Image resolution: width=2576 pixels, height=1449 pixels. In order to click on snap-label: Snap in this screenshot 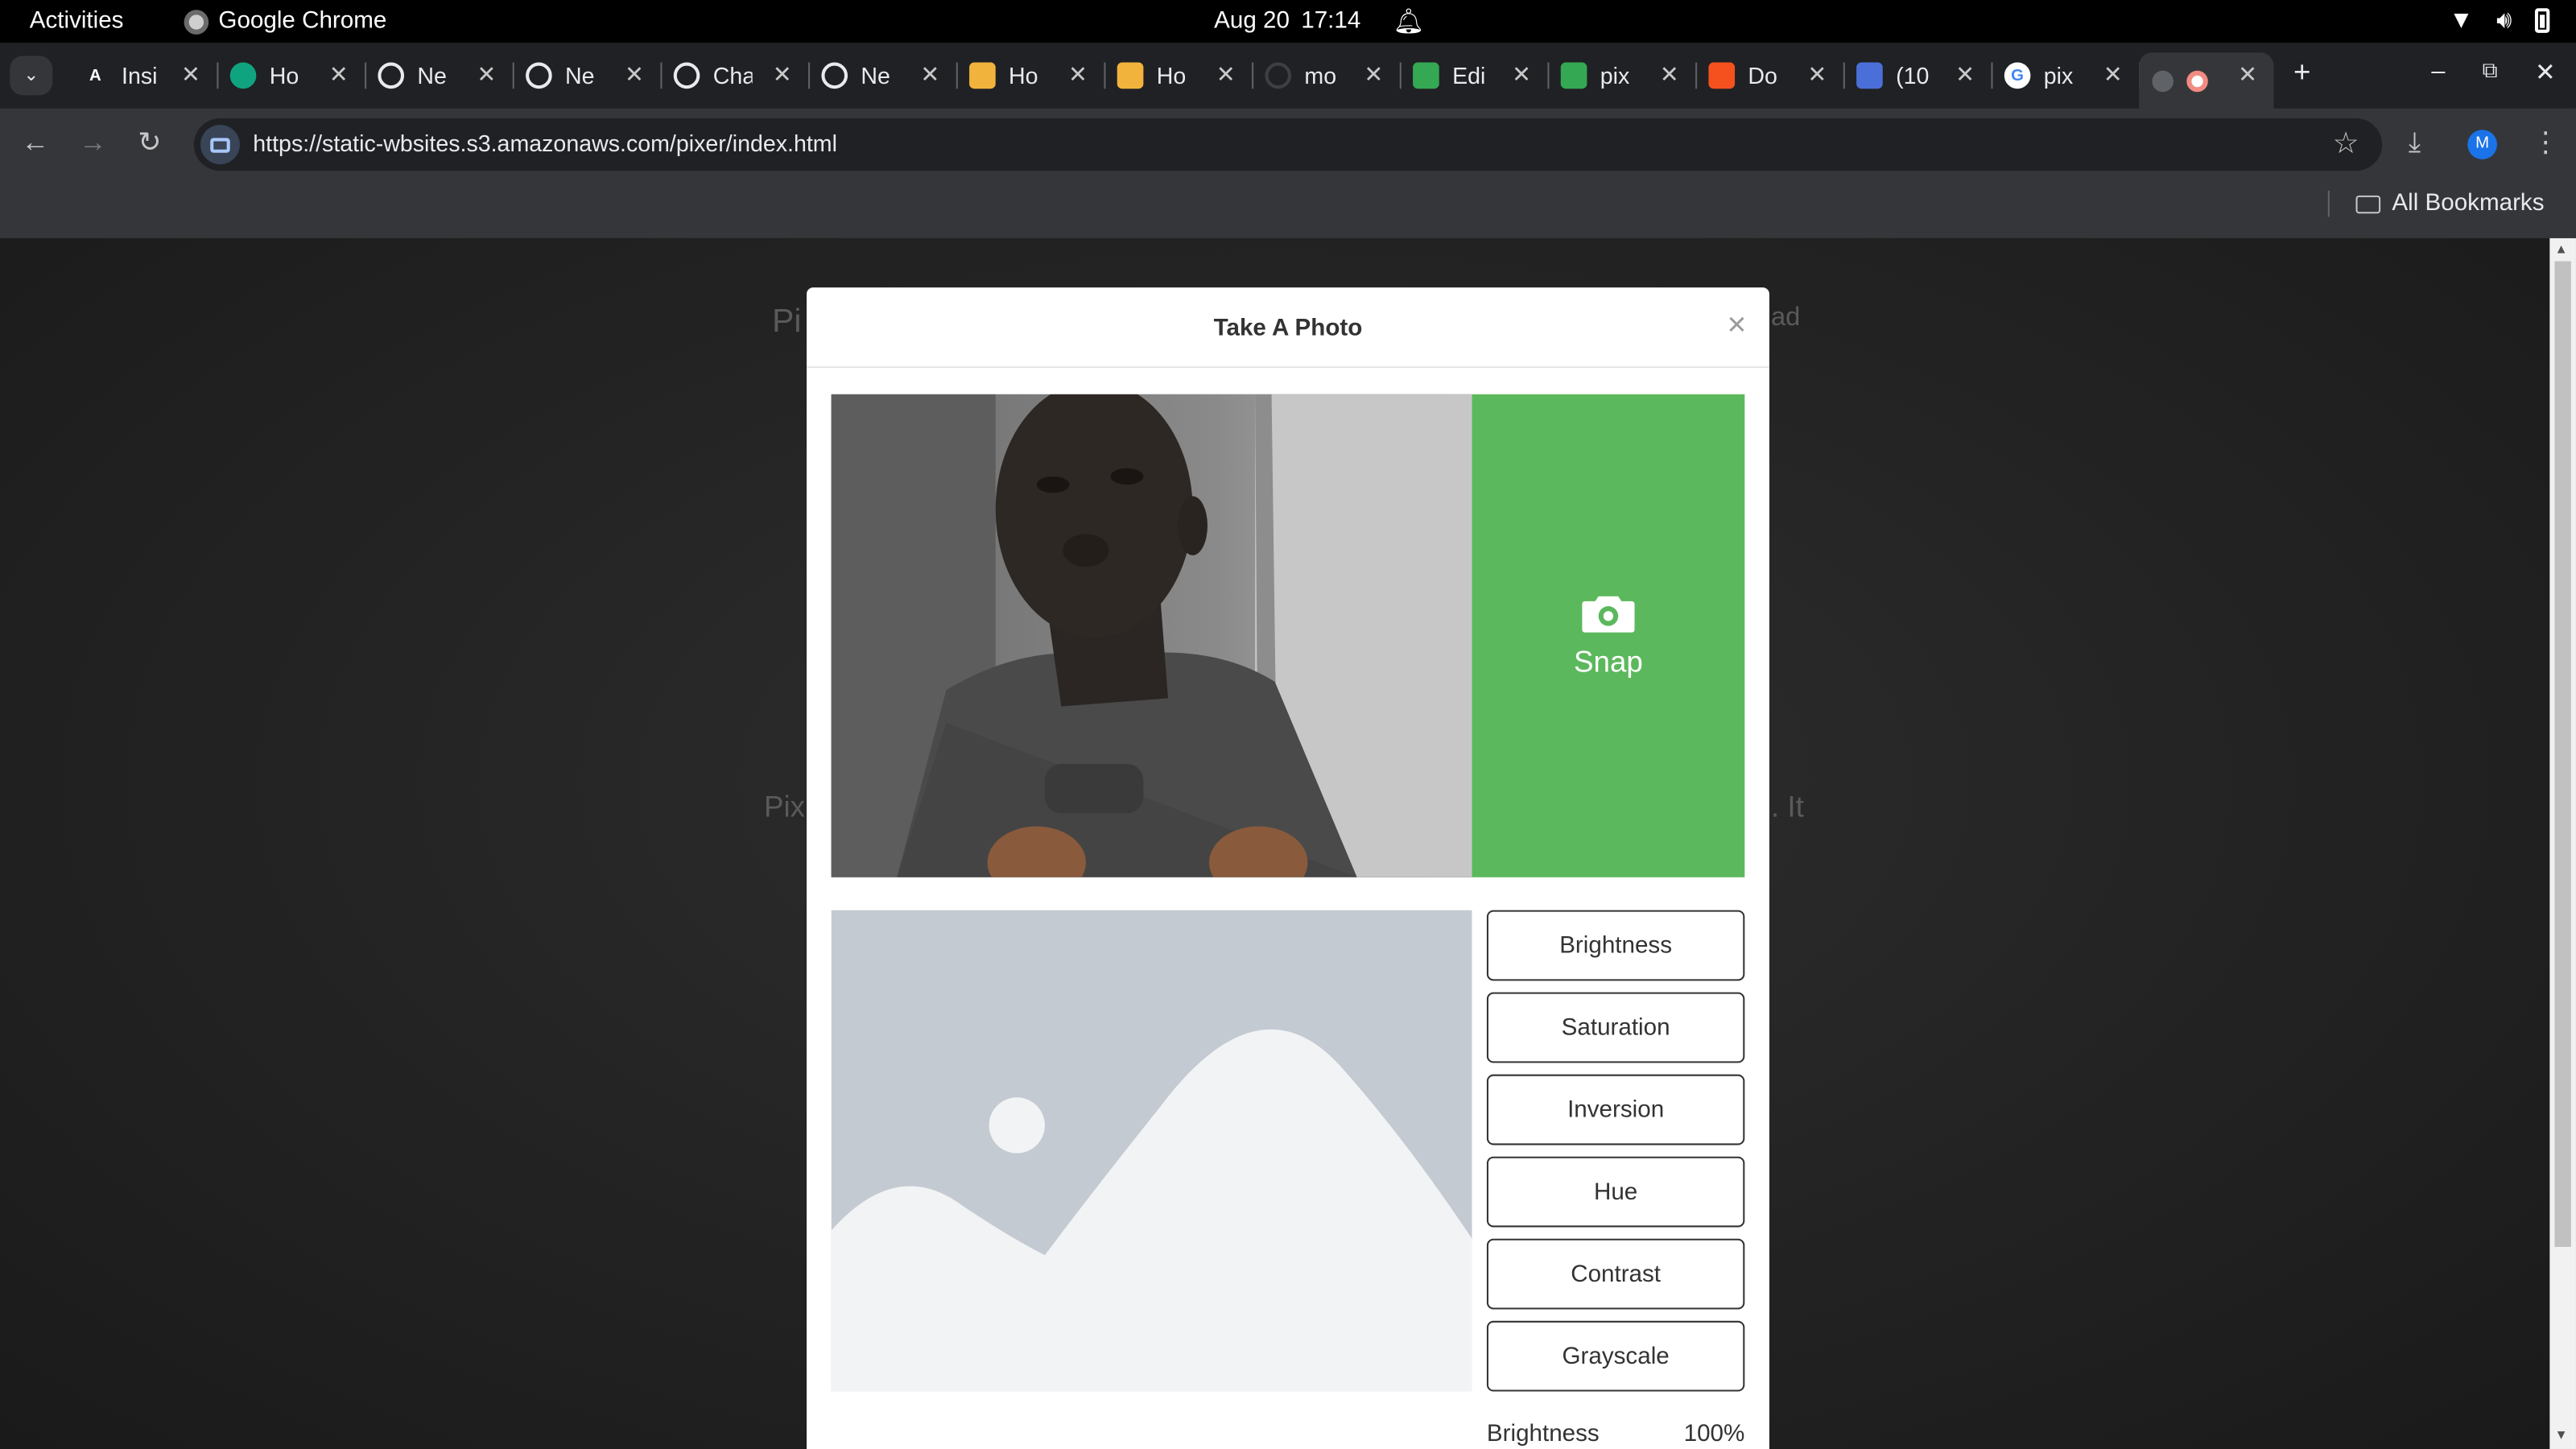, I will do `click(1608, 661)`.